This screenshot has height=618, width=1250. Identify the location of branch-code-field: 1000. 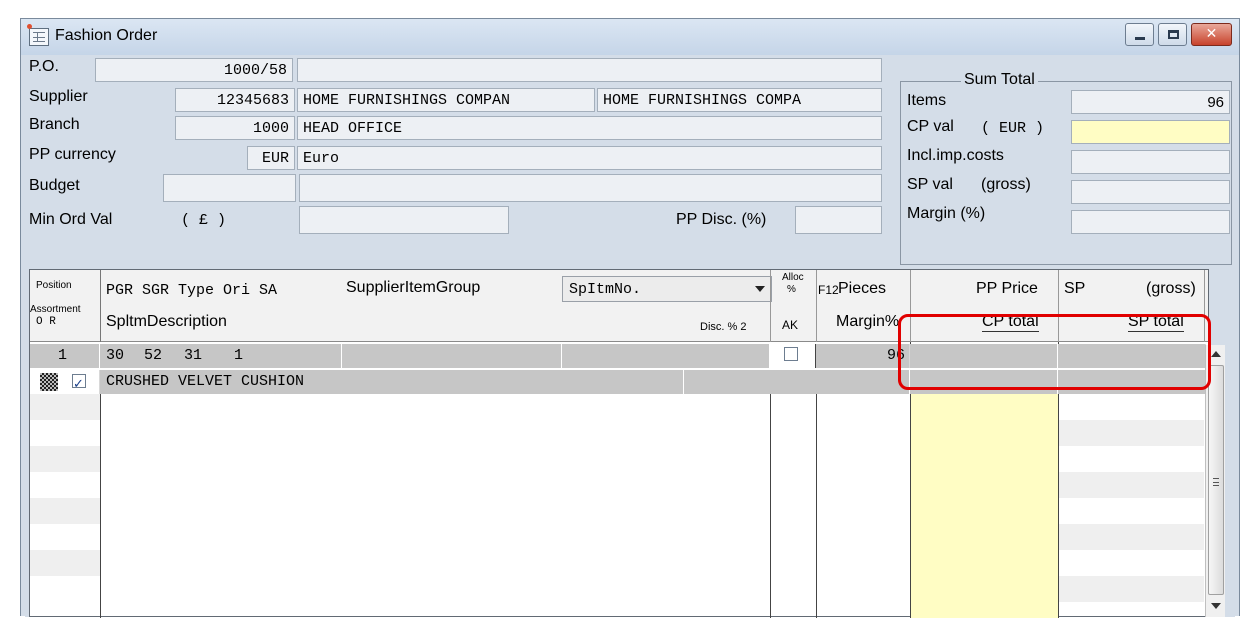
(235, 128).